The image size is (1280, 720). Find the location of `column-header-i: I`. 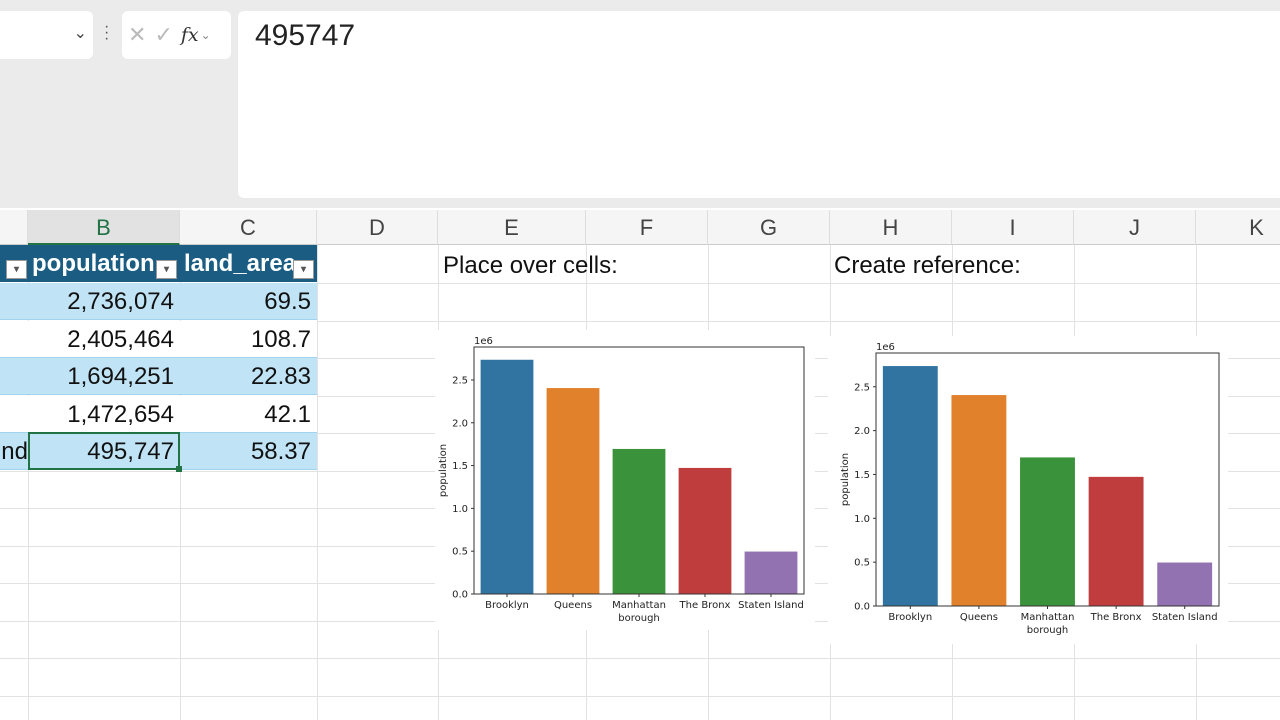

column-header-i: I is located at coordinates (1013, 227).